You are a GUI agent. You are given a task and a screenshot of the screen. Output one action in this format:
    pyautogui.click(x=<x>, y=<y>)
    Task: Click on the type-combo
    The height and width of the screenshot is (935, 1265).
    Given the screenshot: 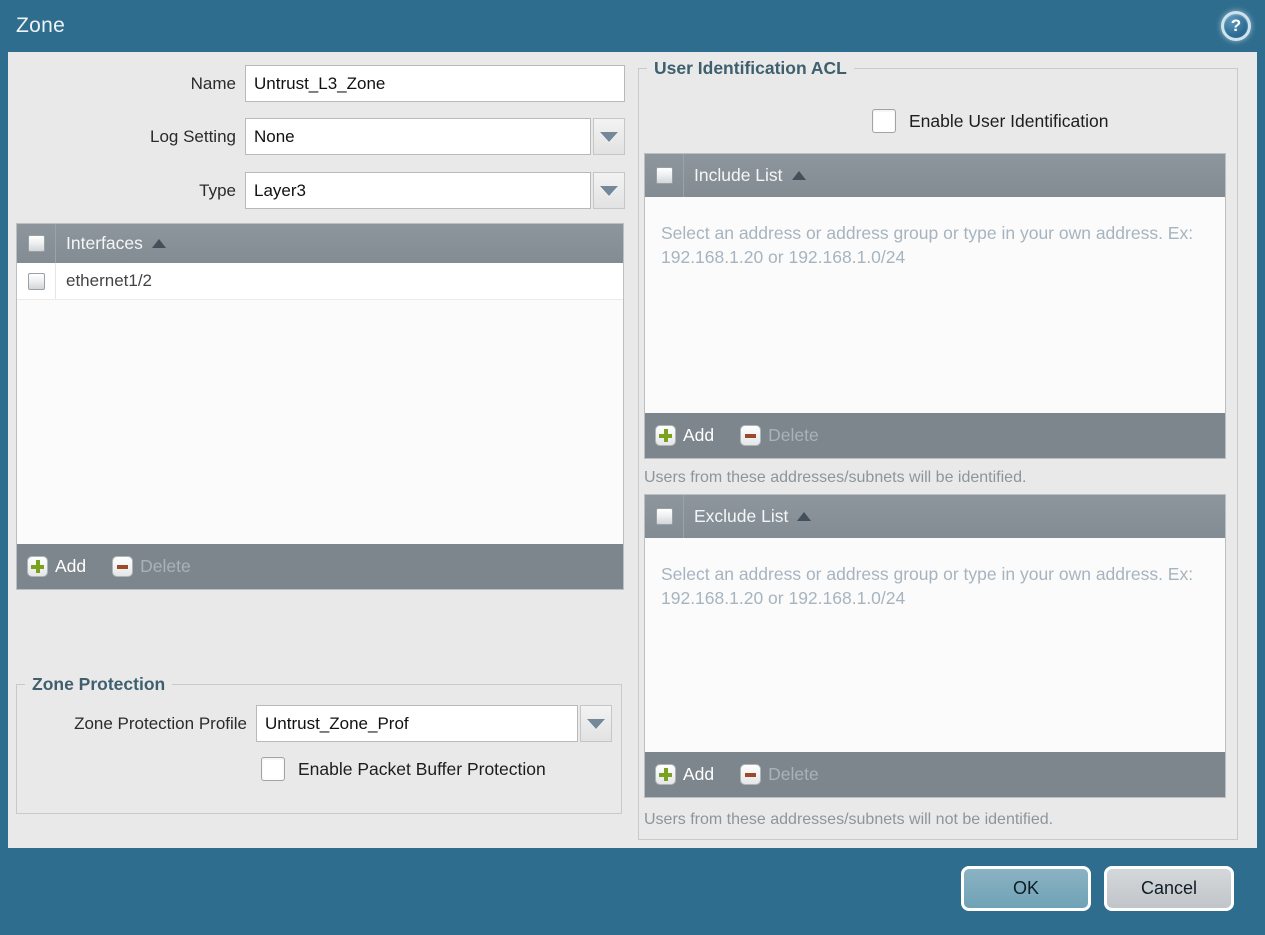 What is the action you would take?
    pyautogui.click(x=435, y=190)
    